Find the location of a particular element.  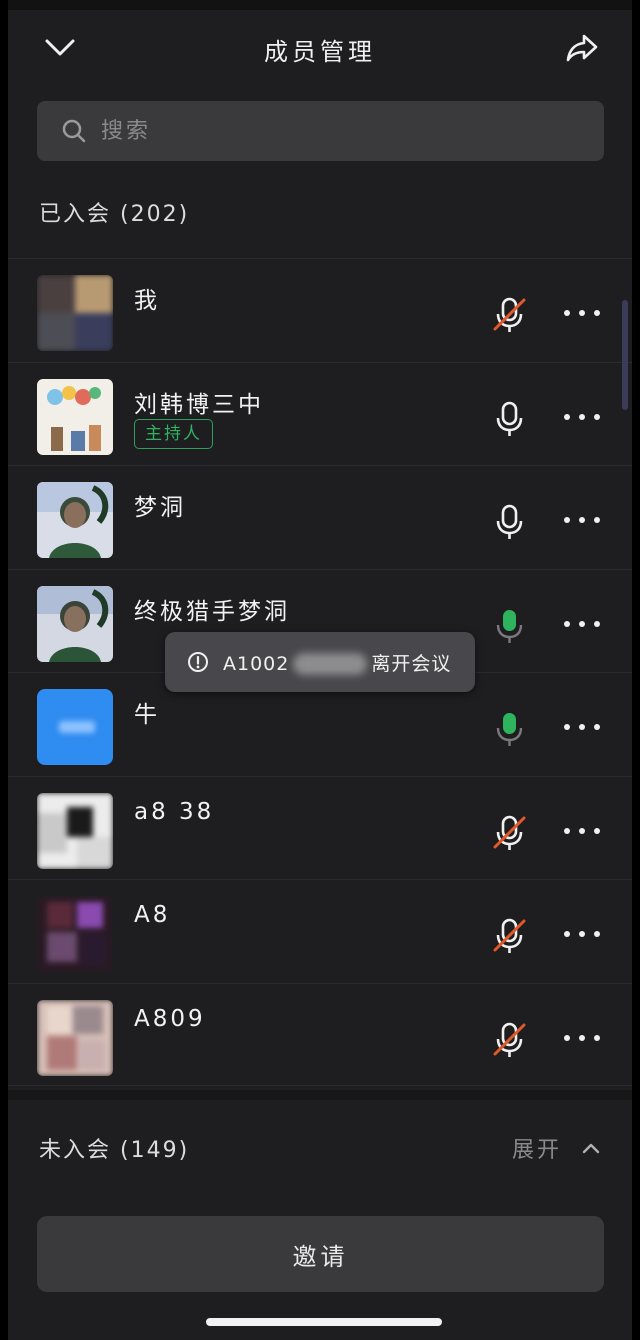

not-joined-count-label: 未入会 (149) is located at coordinates (114, 1150).